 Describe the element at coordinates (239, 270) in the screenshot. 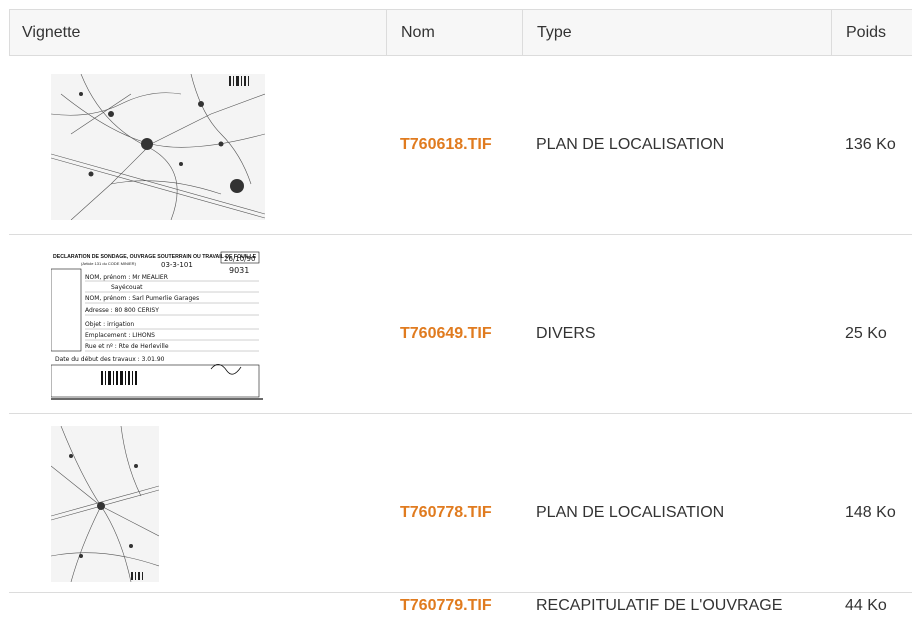

I see `form-number: 9031` at that location.